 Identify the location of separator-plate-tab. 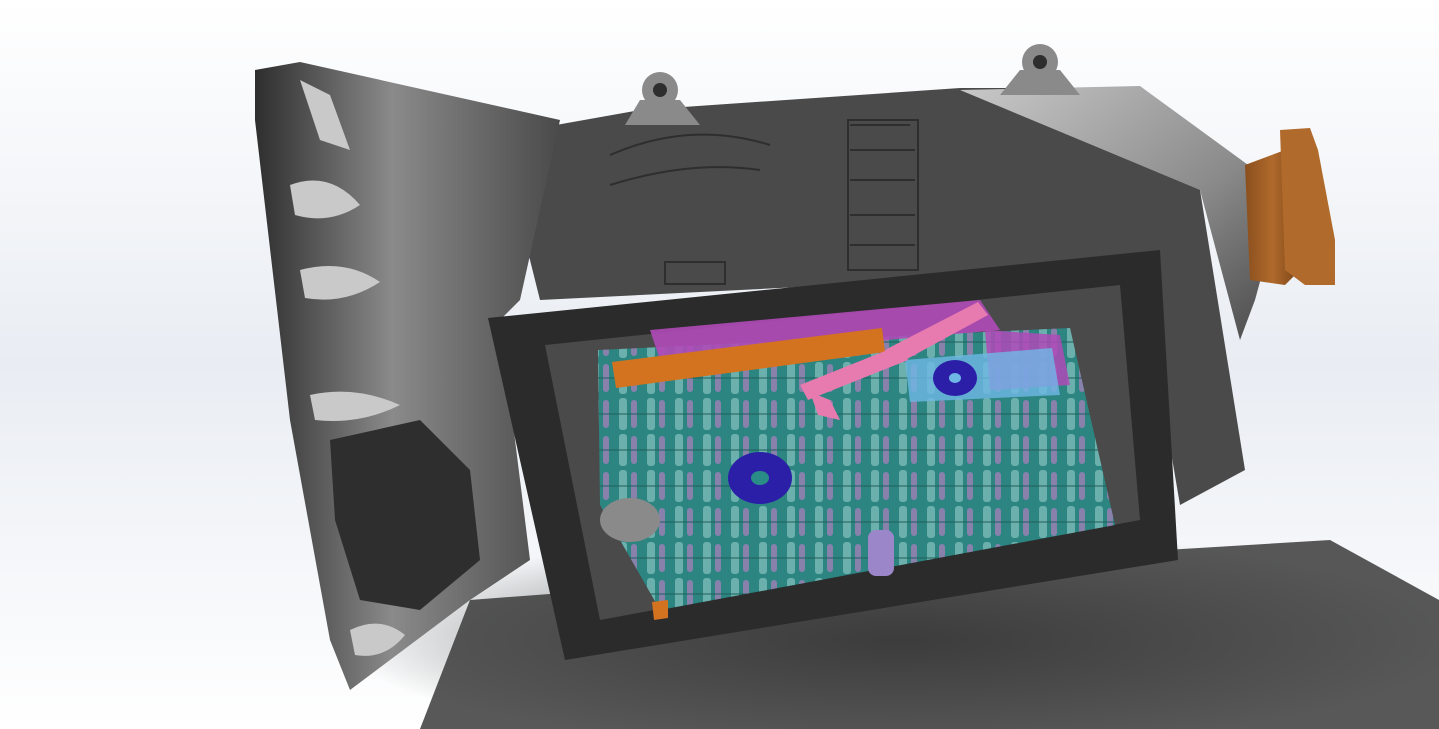
(660, 610).